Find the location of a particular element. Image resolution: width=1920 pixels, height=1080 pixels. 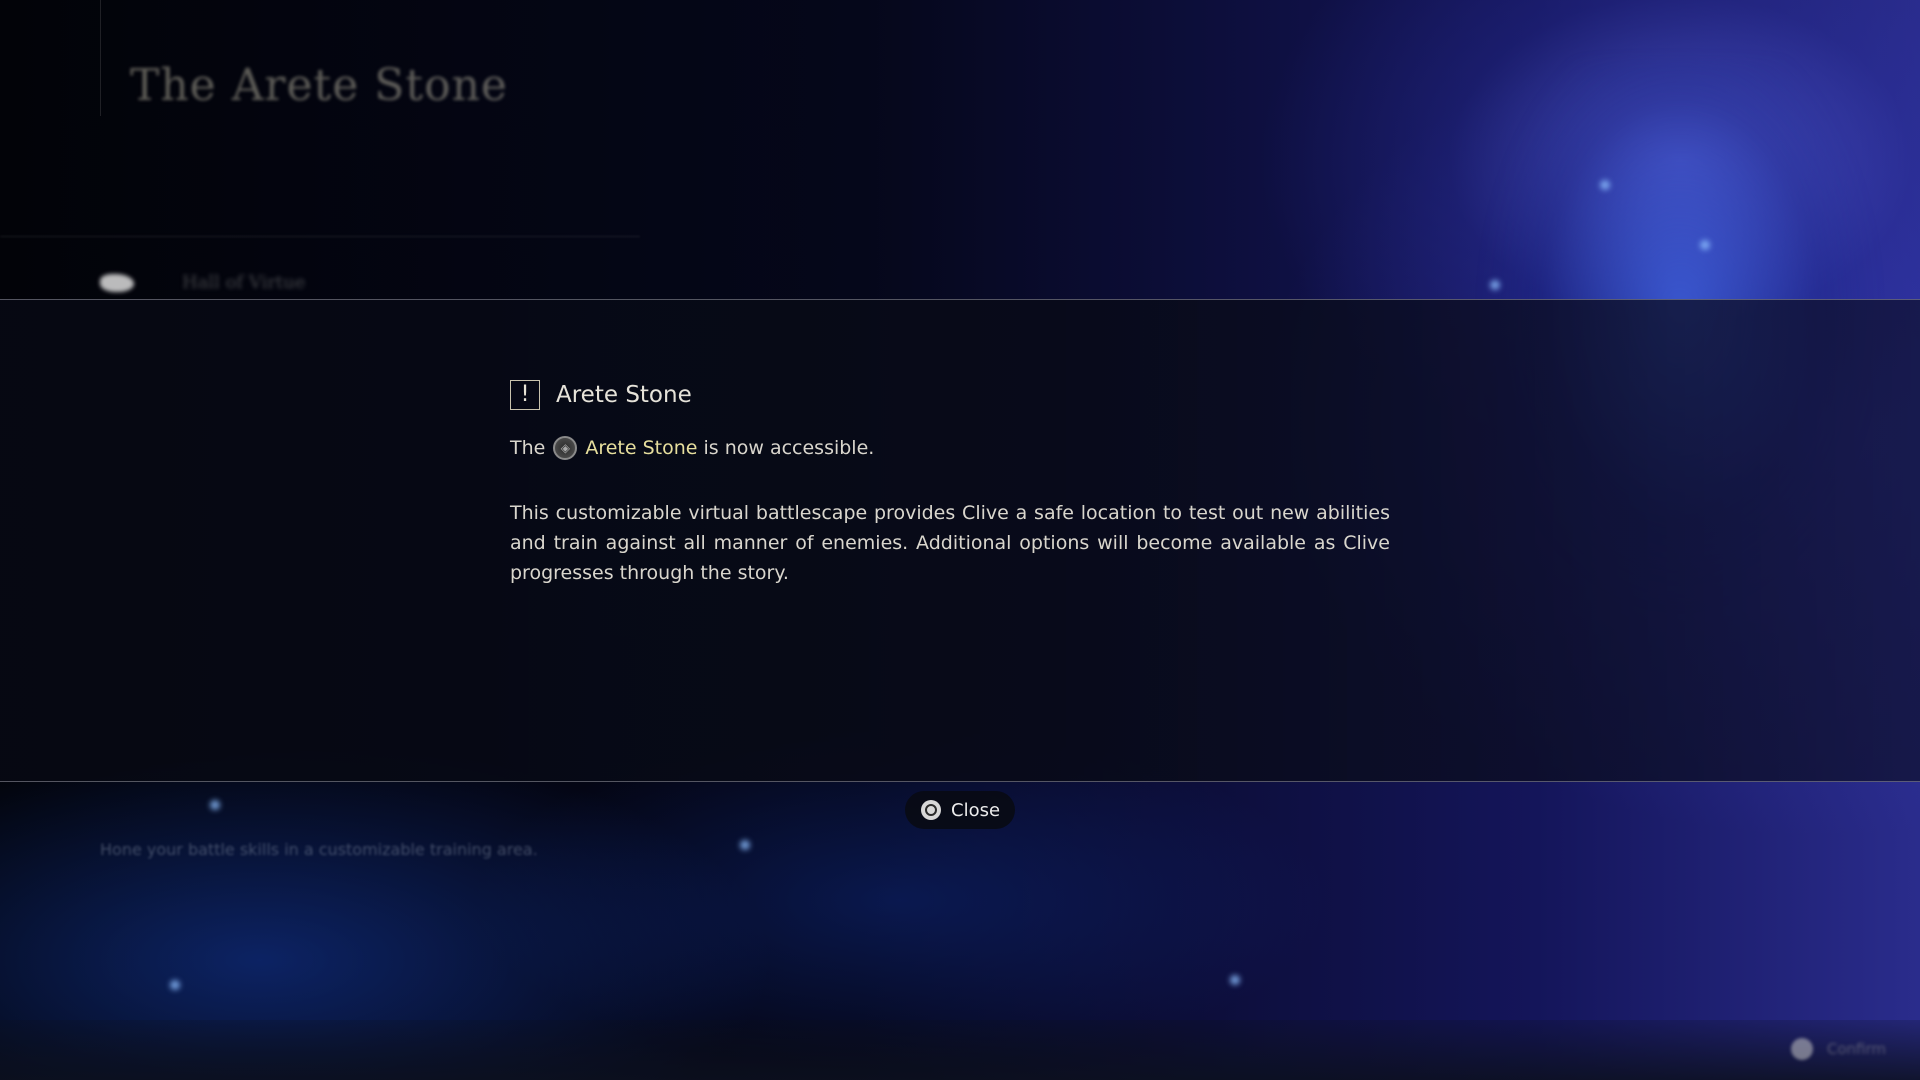

nav-item: Hall of Virtue is located at coordinates (202, 282).